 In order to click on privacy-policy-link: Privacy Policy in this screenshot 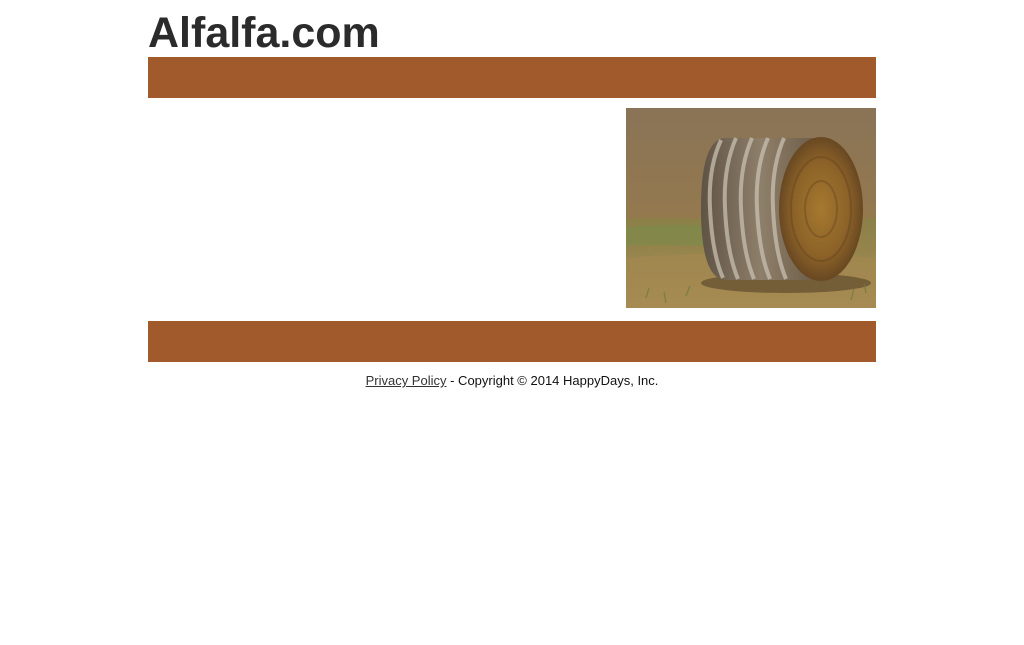, I will do `click(406, 380)`.